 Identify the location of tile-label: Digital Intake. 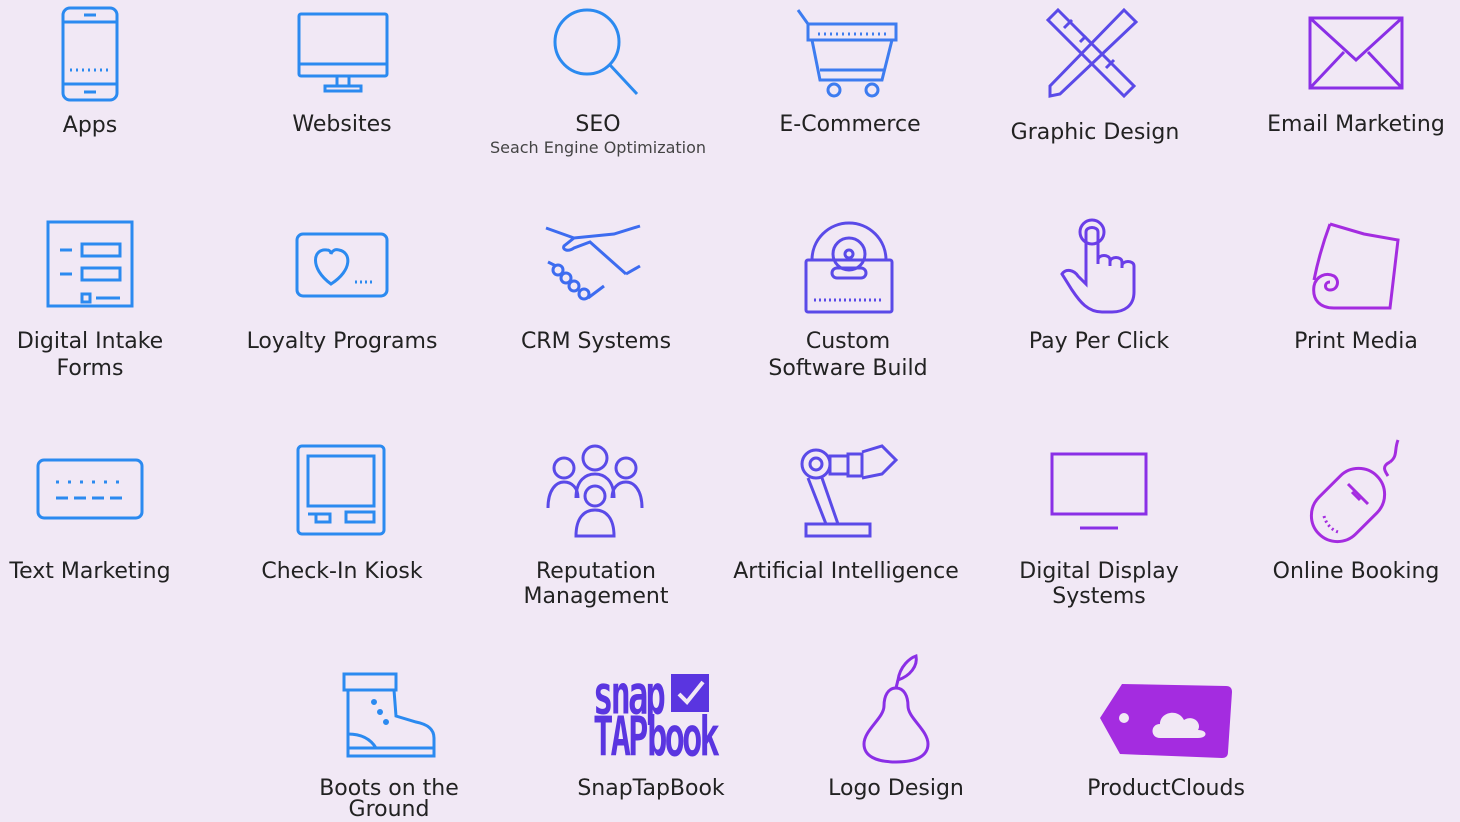
(90, 341).